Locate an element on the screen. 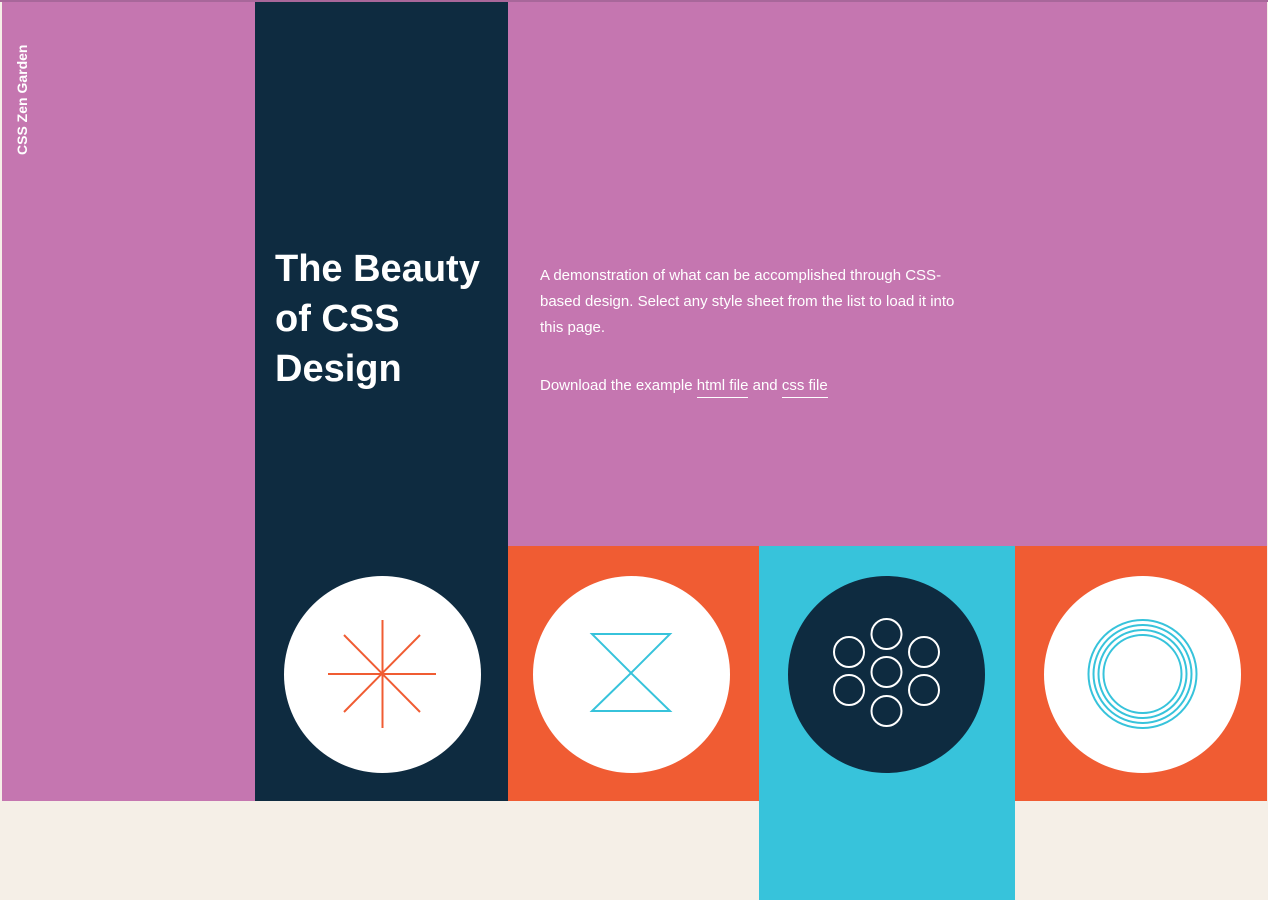  download-prefix: Download the example is located at coordinates (616, 385).